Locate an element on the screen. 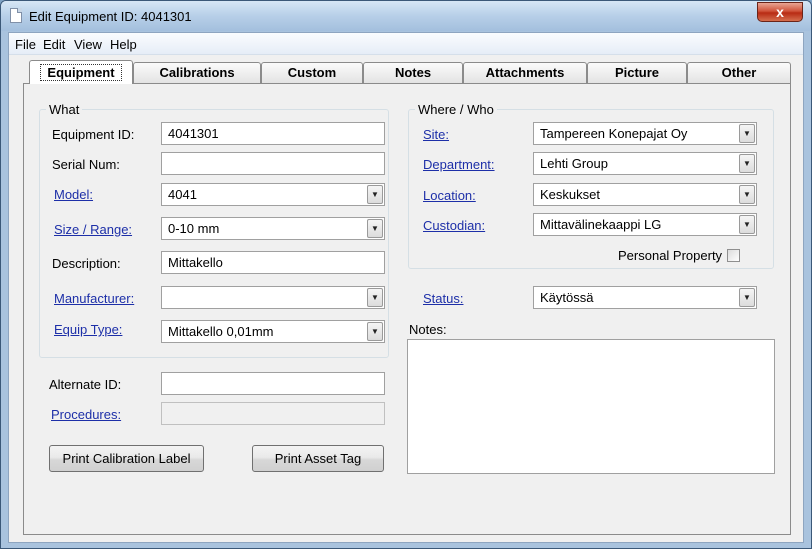  tab-picture: Picture is located at coordinates (637, 72).